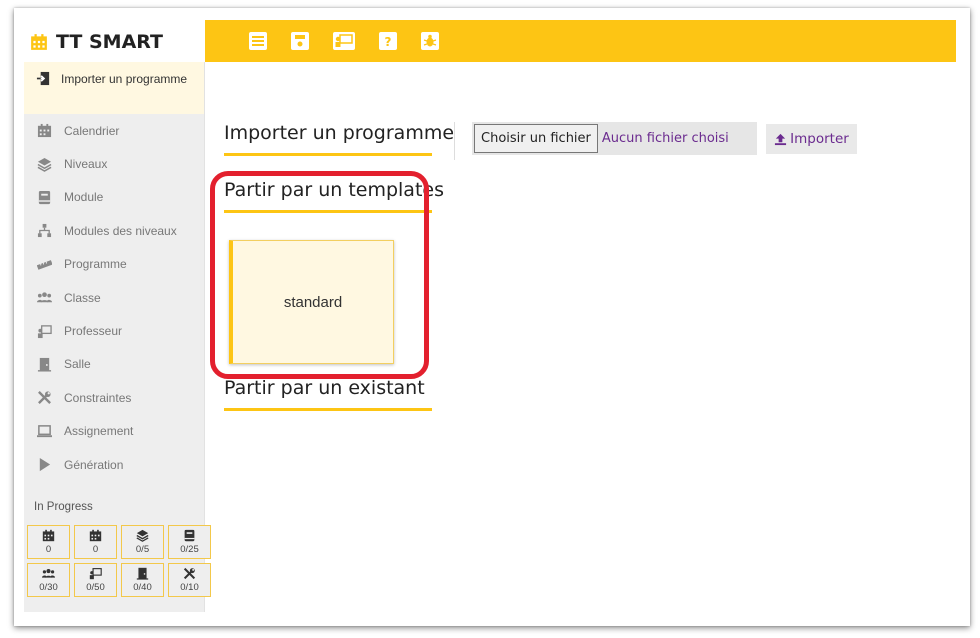 This screenshot has height=638, width=980. I want to click on bug-icon, so click(430, 41).